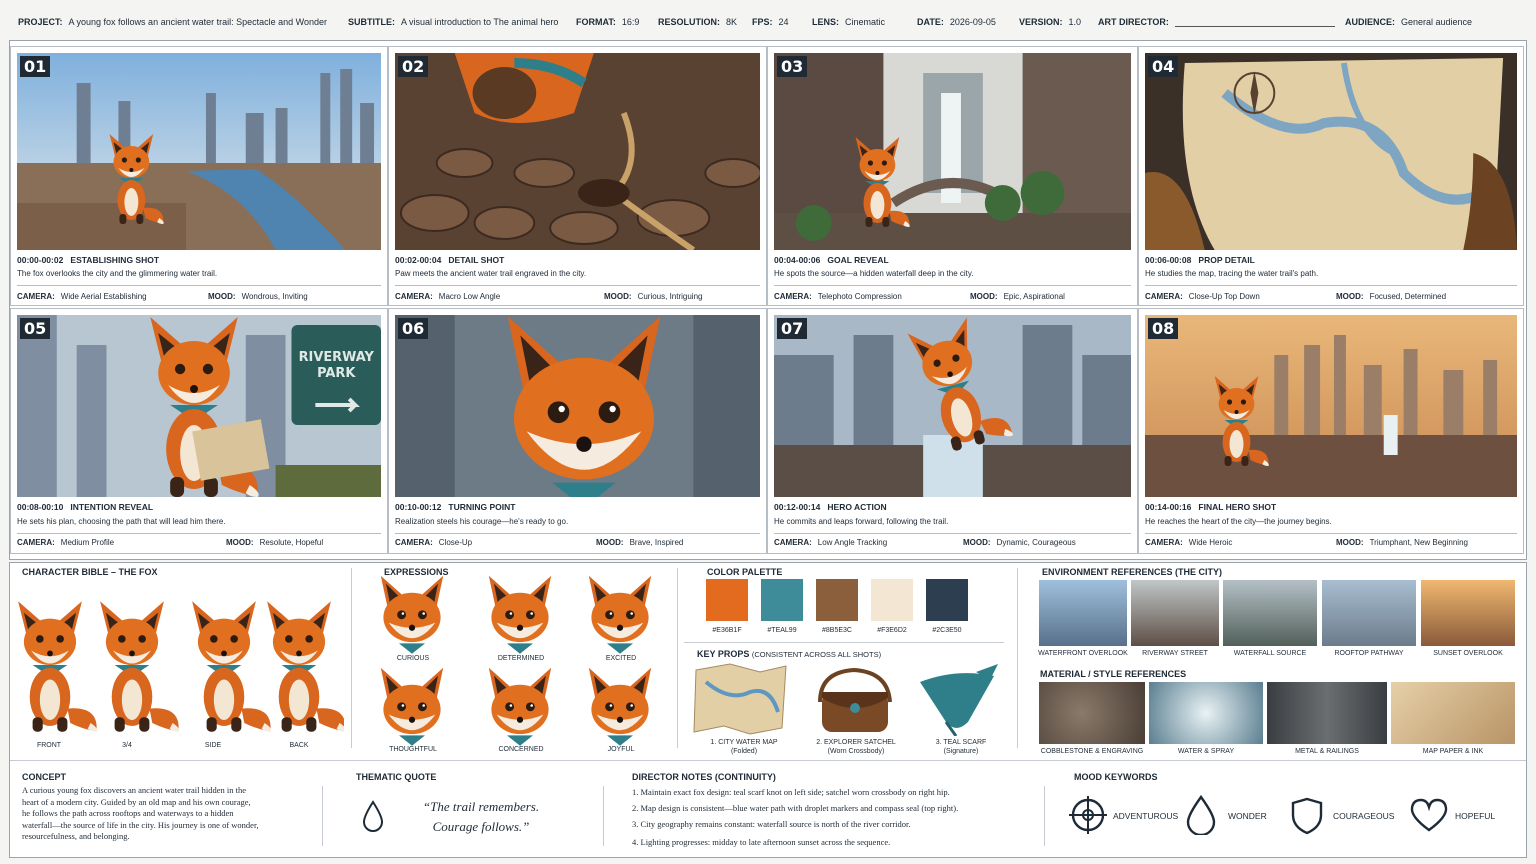  I want to click on header-fps: FPS: 24, so click(770, 22).